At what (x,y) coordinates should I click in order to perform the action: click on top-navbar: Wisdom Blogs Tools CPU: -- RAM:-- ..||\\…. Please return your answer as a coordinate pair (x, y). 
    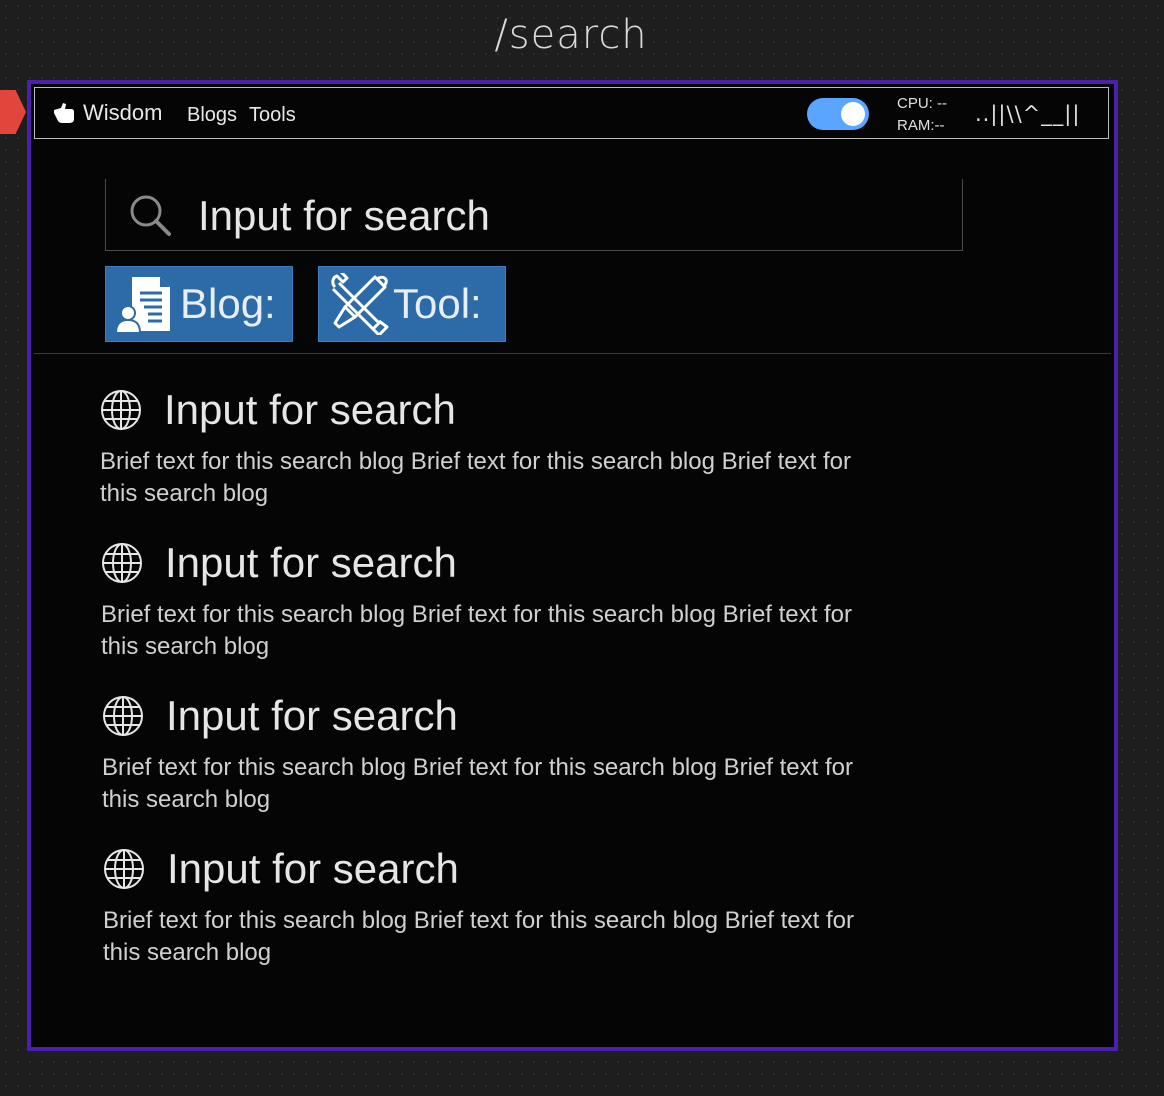
    Looking at the image, I should click on (571, 113).